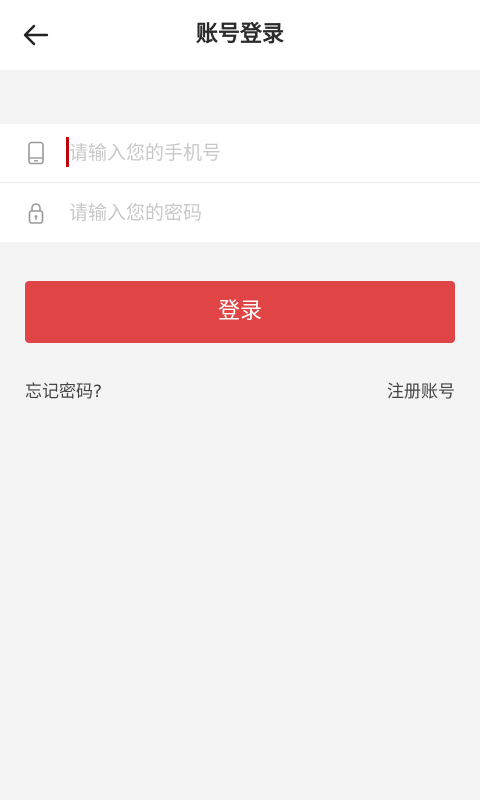  I want to click on phone-row, so click(240, 153).